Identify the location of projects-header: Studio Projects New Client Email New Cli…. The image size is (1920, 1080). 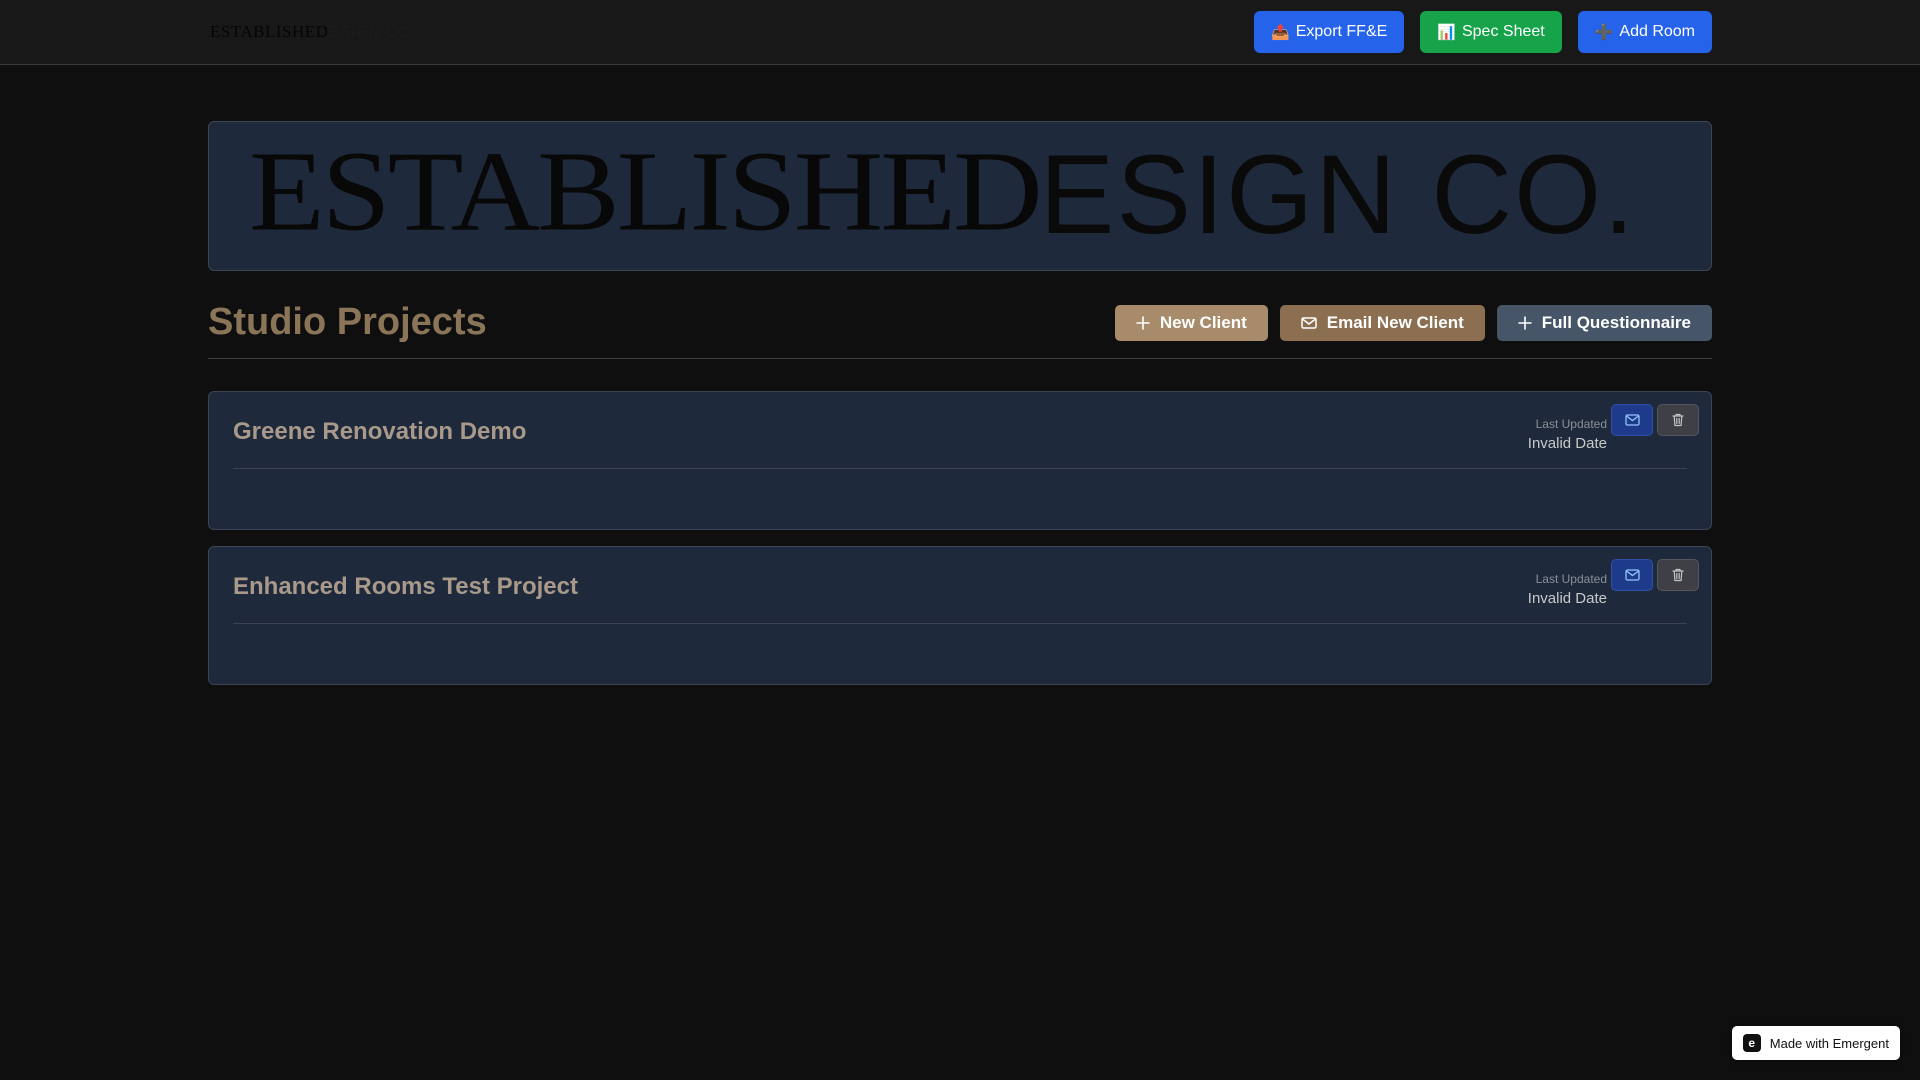
(960, 315).